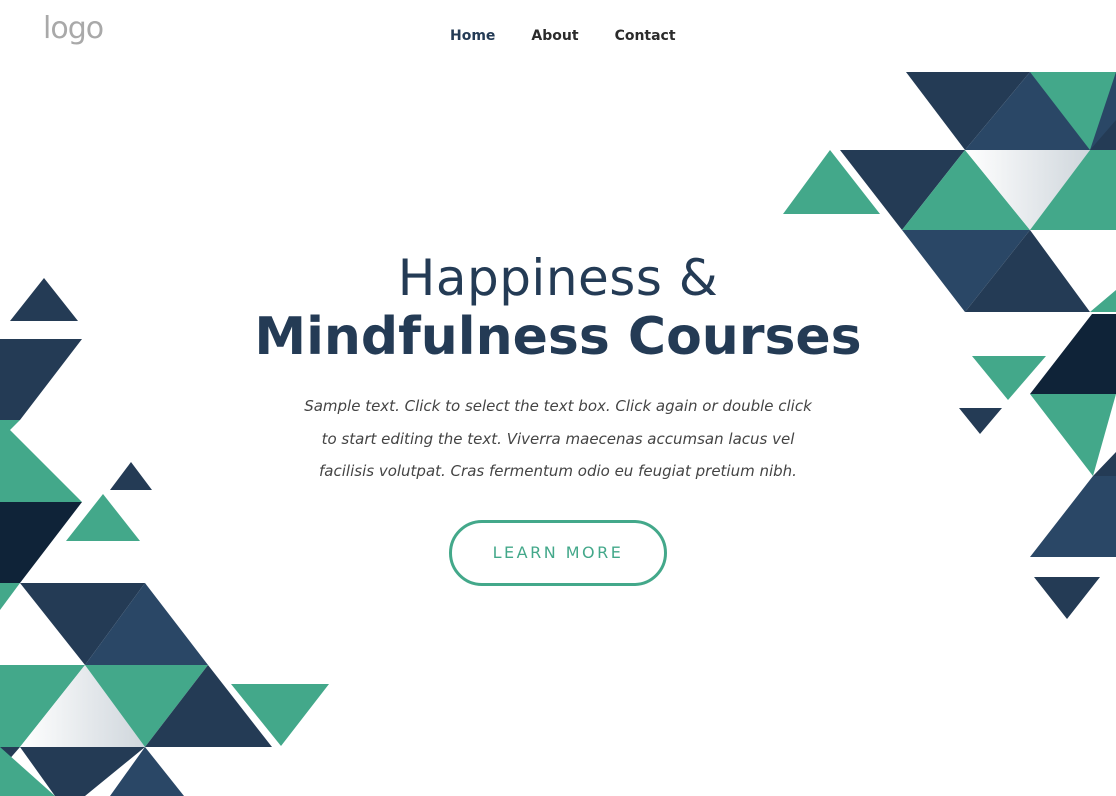  Describe the element at coordinates (558, 278) in the screenshot. I see `hero-title-line1: Happiness &` at that location.